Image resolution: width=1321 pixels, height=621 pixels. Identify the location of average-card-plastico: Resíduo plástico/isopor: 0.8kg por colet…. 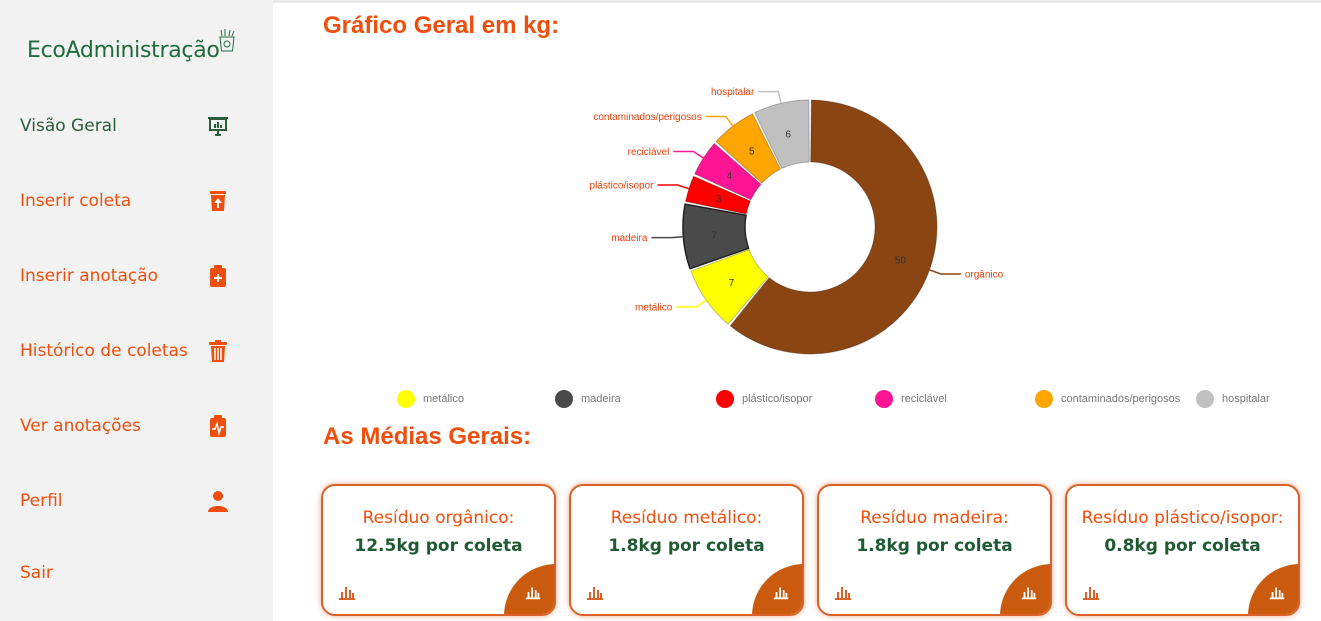
(1182, 550).